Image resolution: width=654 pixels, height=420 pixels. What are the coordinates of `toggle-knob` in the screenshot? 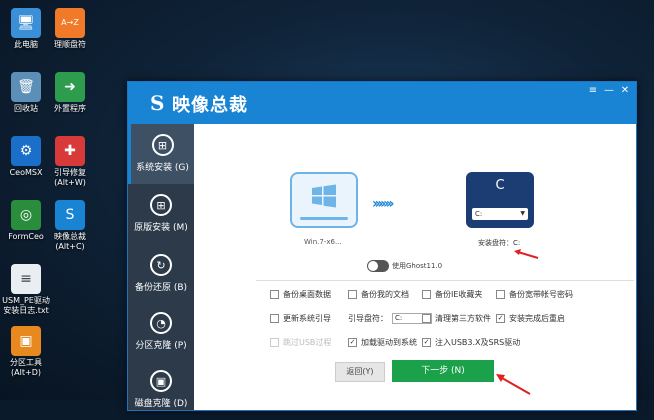 It's located at (373, 266).